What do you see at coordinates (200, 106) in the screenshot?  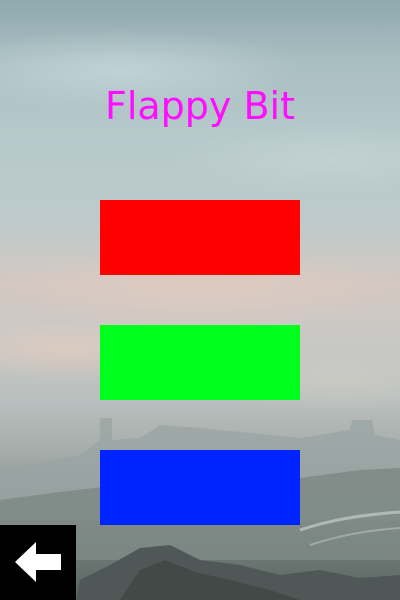 I see `game-title: Flappy Bit` at bounding box center [200, 106].